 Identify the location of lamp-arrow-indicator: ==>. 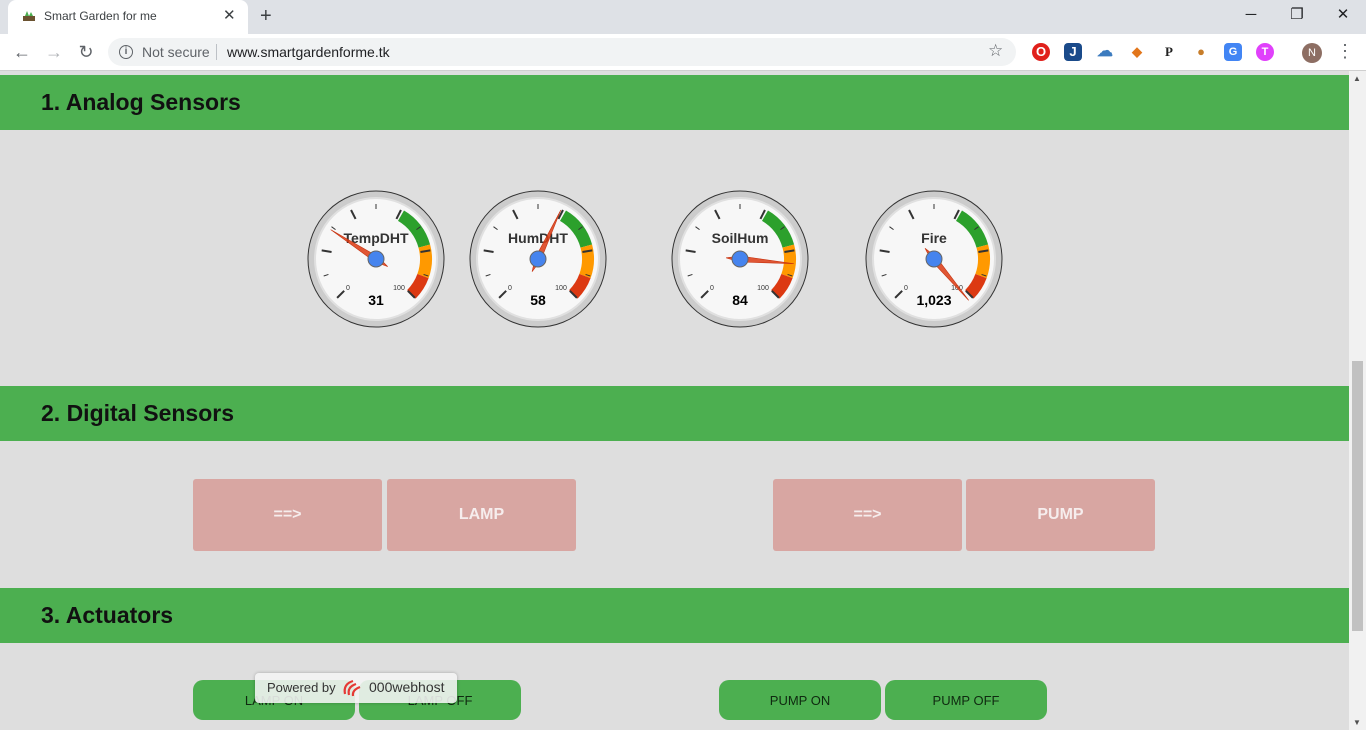
(287, 515).